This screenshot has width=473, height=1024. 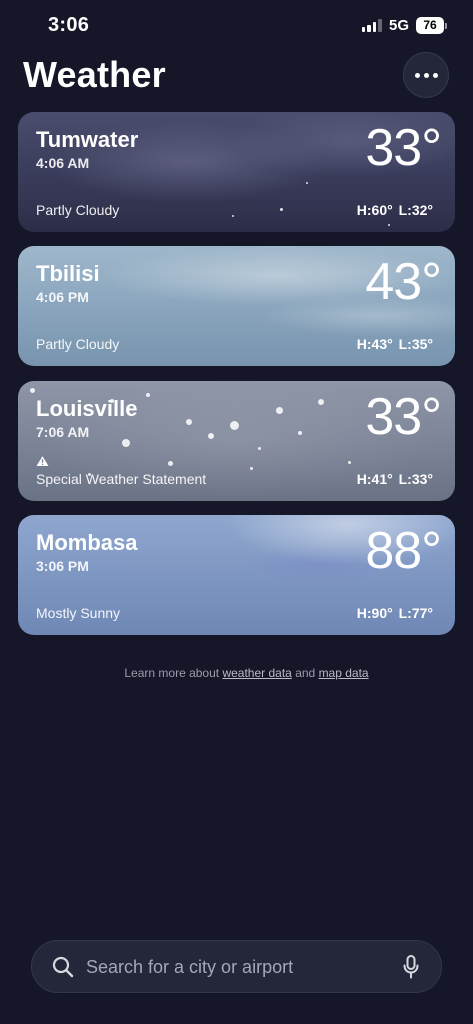 What do you see at coordinates (403, 282) in the screenshot?
I see `current-temperature: 43°` at bounding box center [403, 282].